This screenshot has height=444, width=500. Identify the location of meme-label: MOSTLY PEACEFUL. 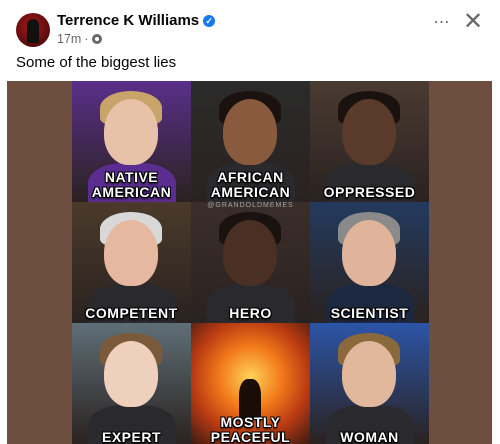
(250, 429).